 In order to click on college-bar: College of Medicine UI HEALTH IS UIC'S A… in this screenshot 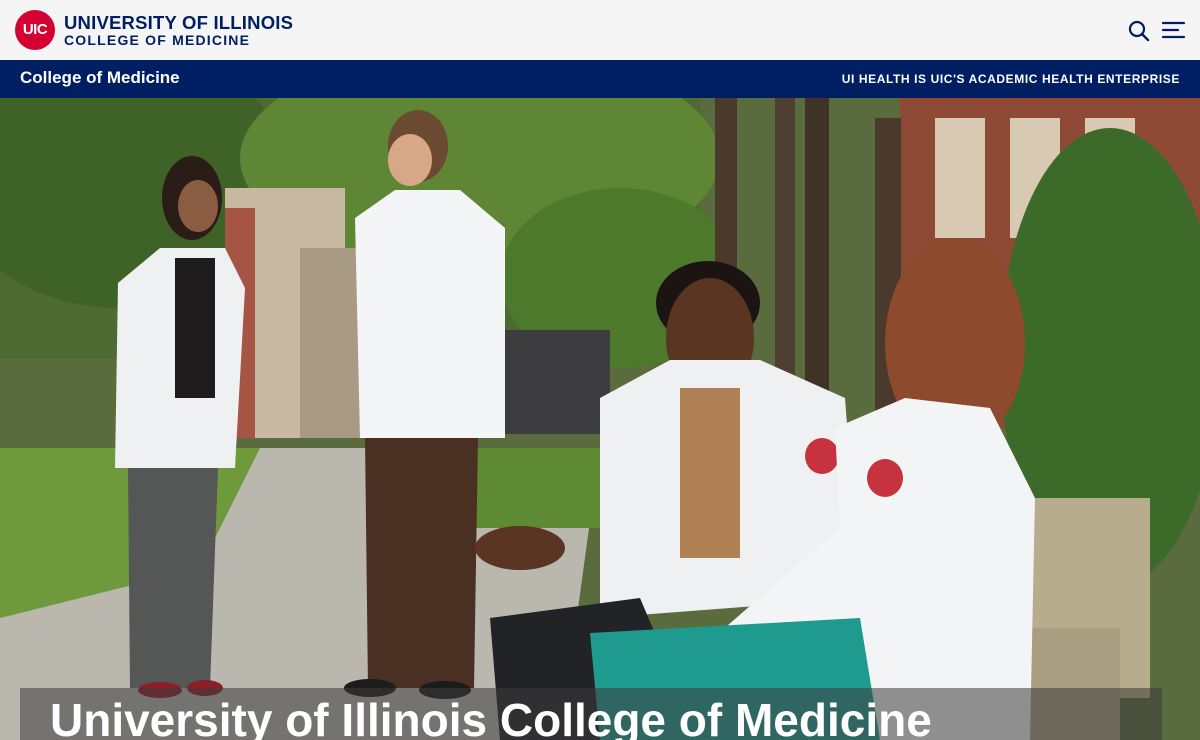, I will do `click(600, 79)`.